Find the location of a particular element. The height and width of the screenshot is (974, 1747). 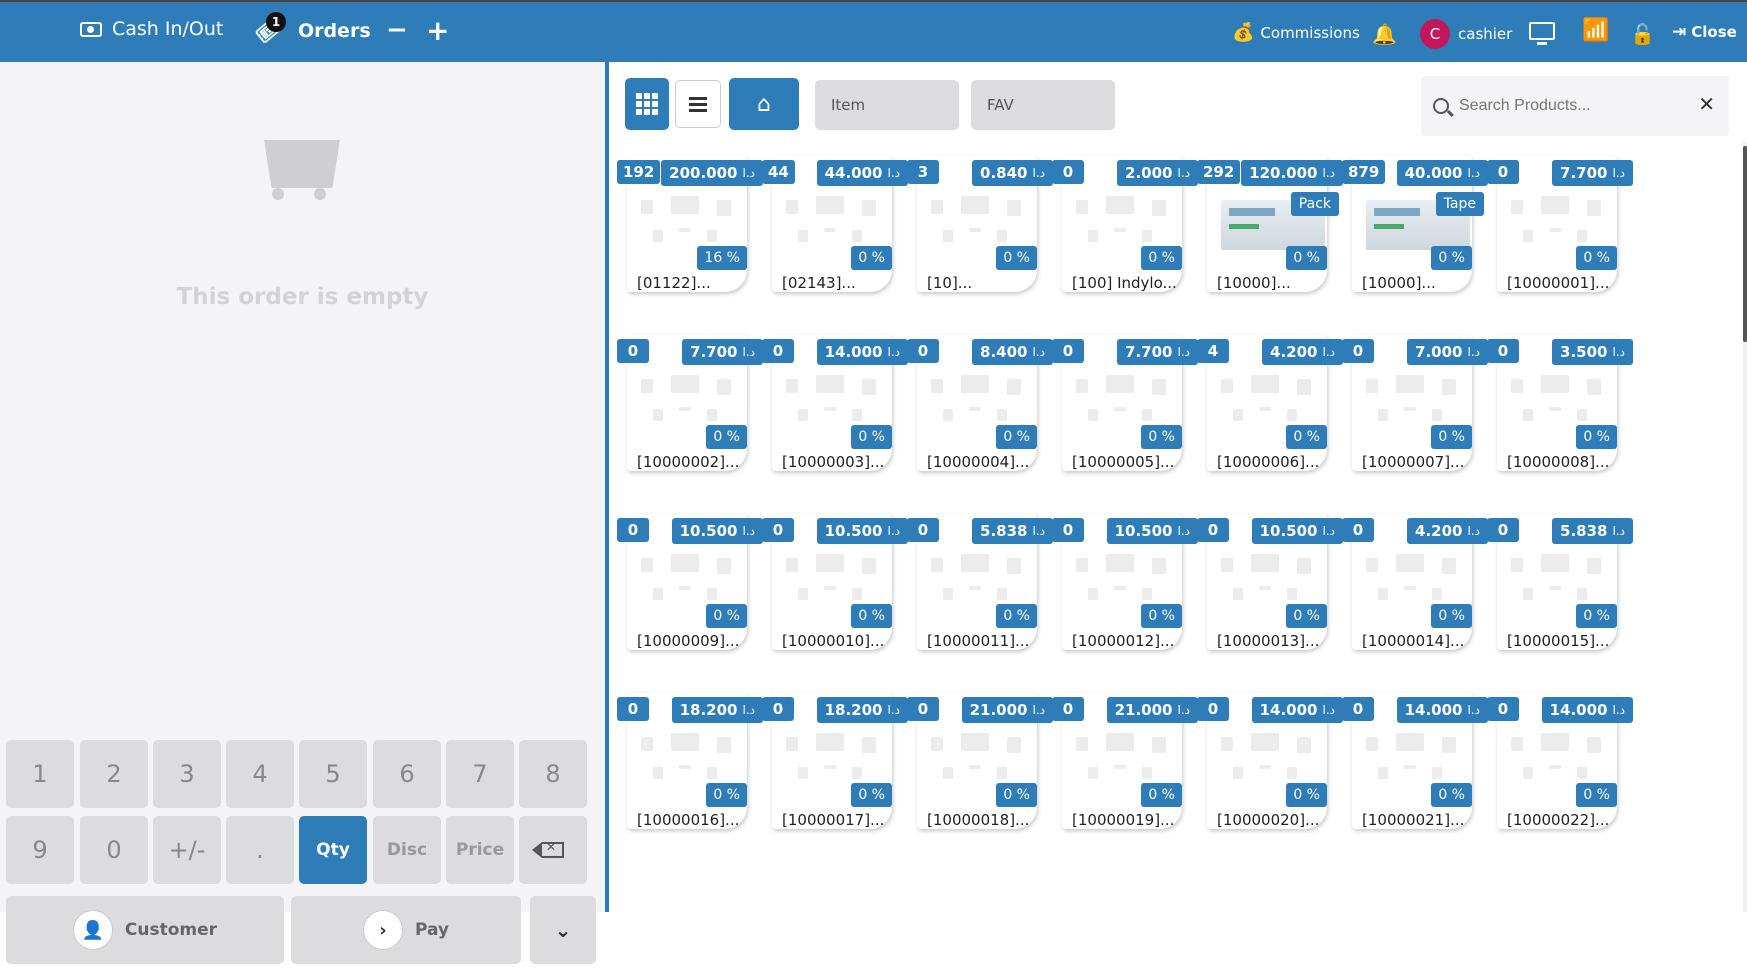

money-icon is located at coordinates (91, 29).